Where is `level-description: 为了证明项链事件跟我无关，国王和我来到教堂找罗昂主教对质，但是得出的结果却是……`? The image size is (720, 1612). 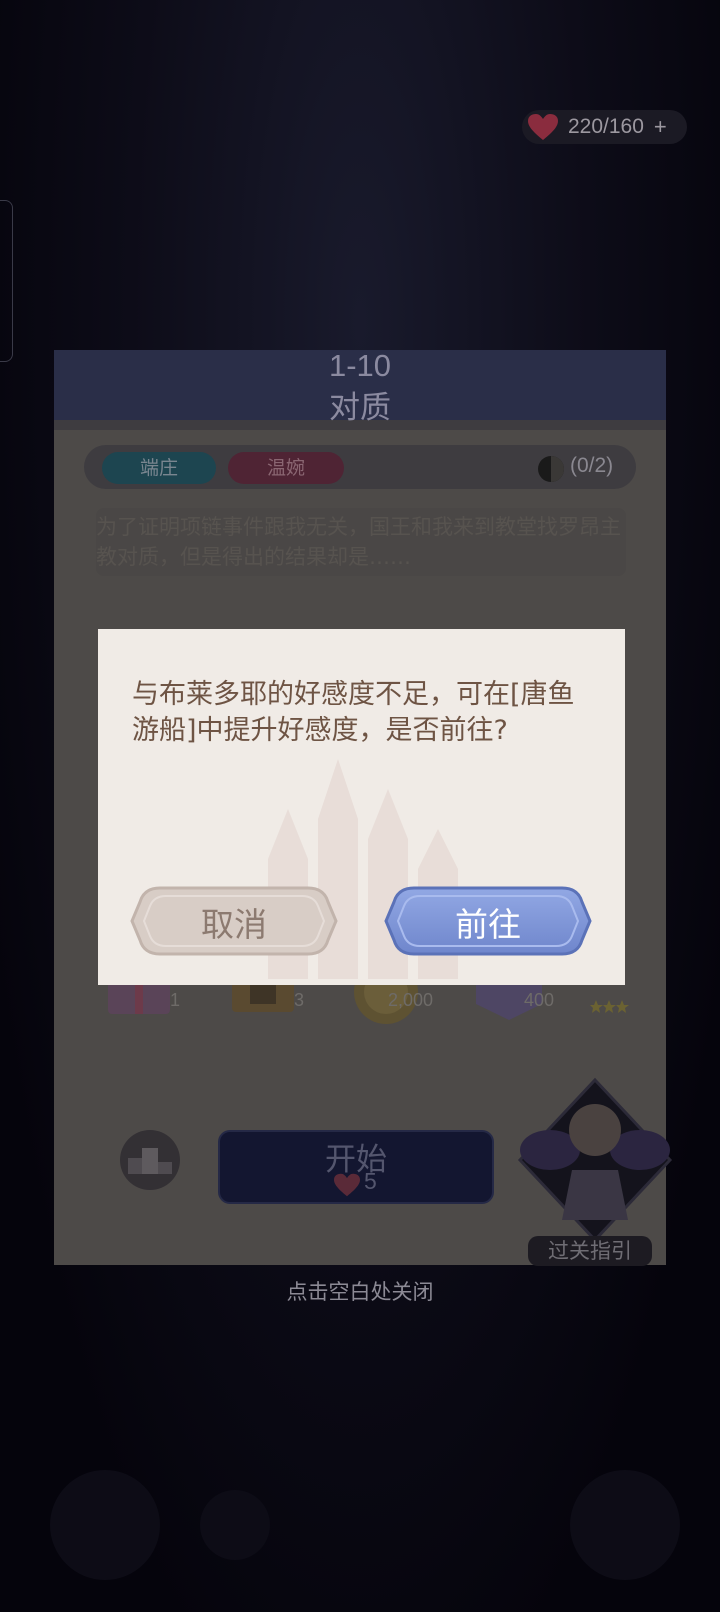
level-description: 为了证明项链事件跟我无关，国王和我来到教堂找罗昂主教对质，但是得出的结果却是…… is located at coordinates (361, 542).